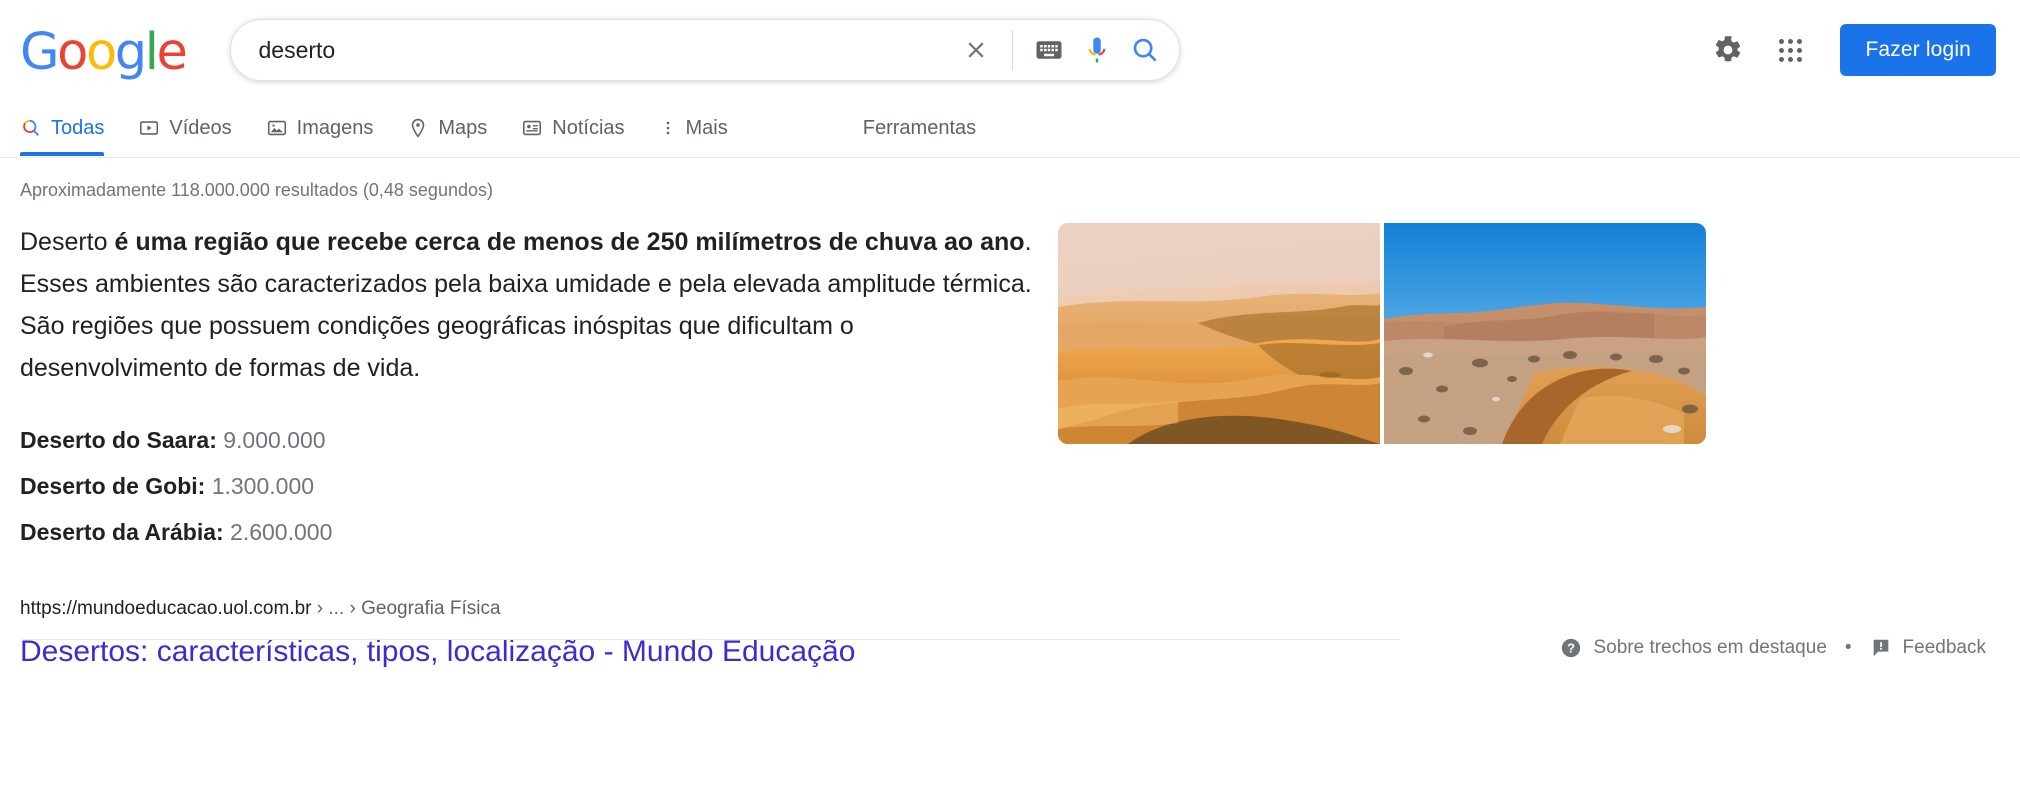  I want to click on tab-label-todas: Todas, so click(78, 127).